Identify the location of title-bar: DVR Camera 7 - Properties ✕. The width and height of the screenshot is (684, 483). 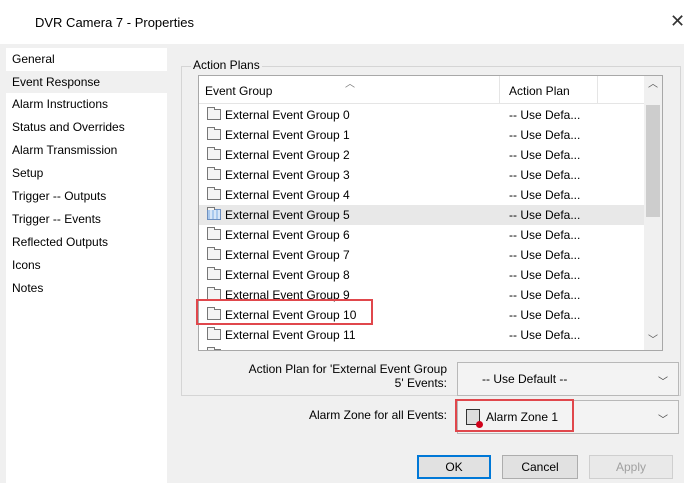
(342, 22).